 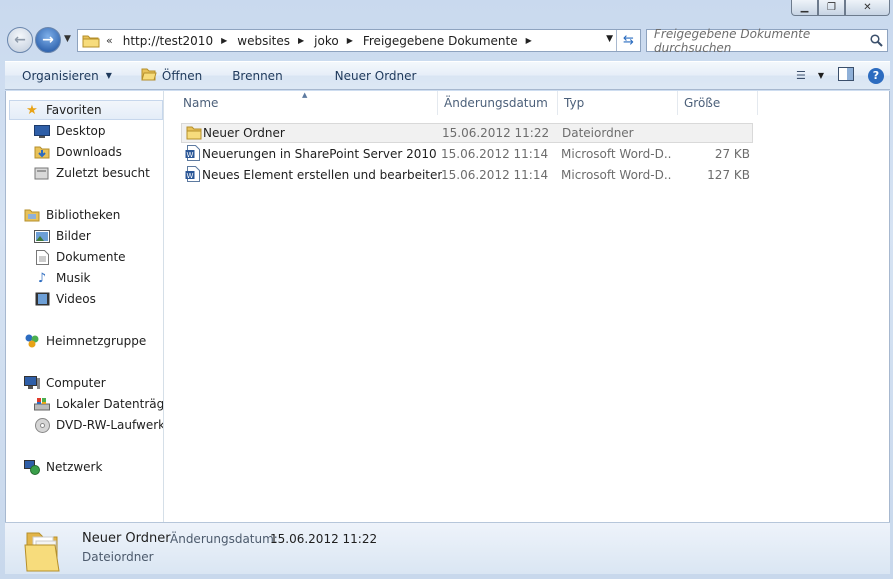 What do you see at coordinates (74, 467) in the screenshot?
I see `nav-label: Netzwerk` at bounding box center [74, 467].